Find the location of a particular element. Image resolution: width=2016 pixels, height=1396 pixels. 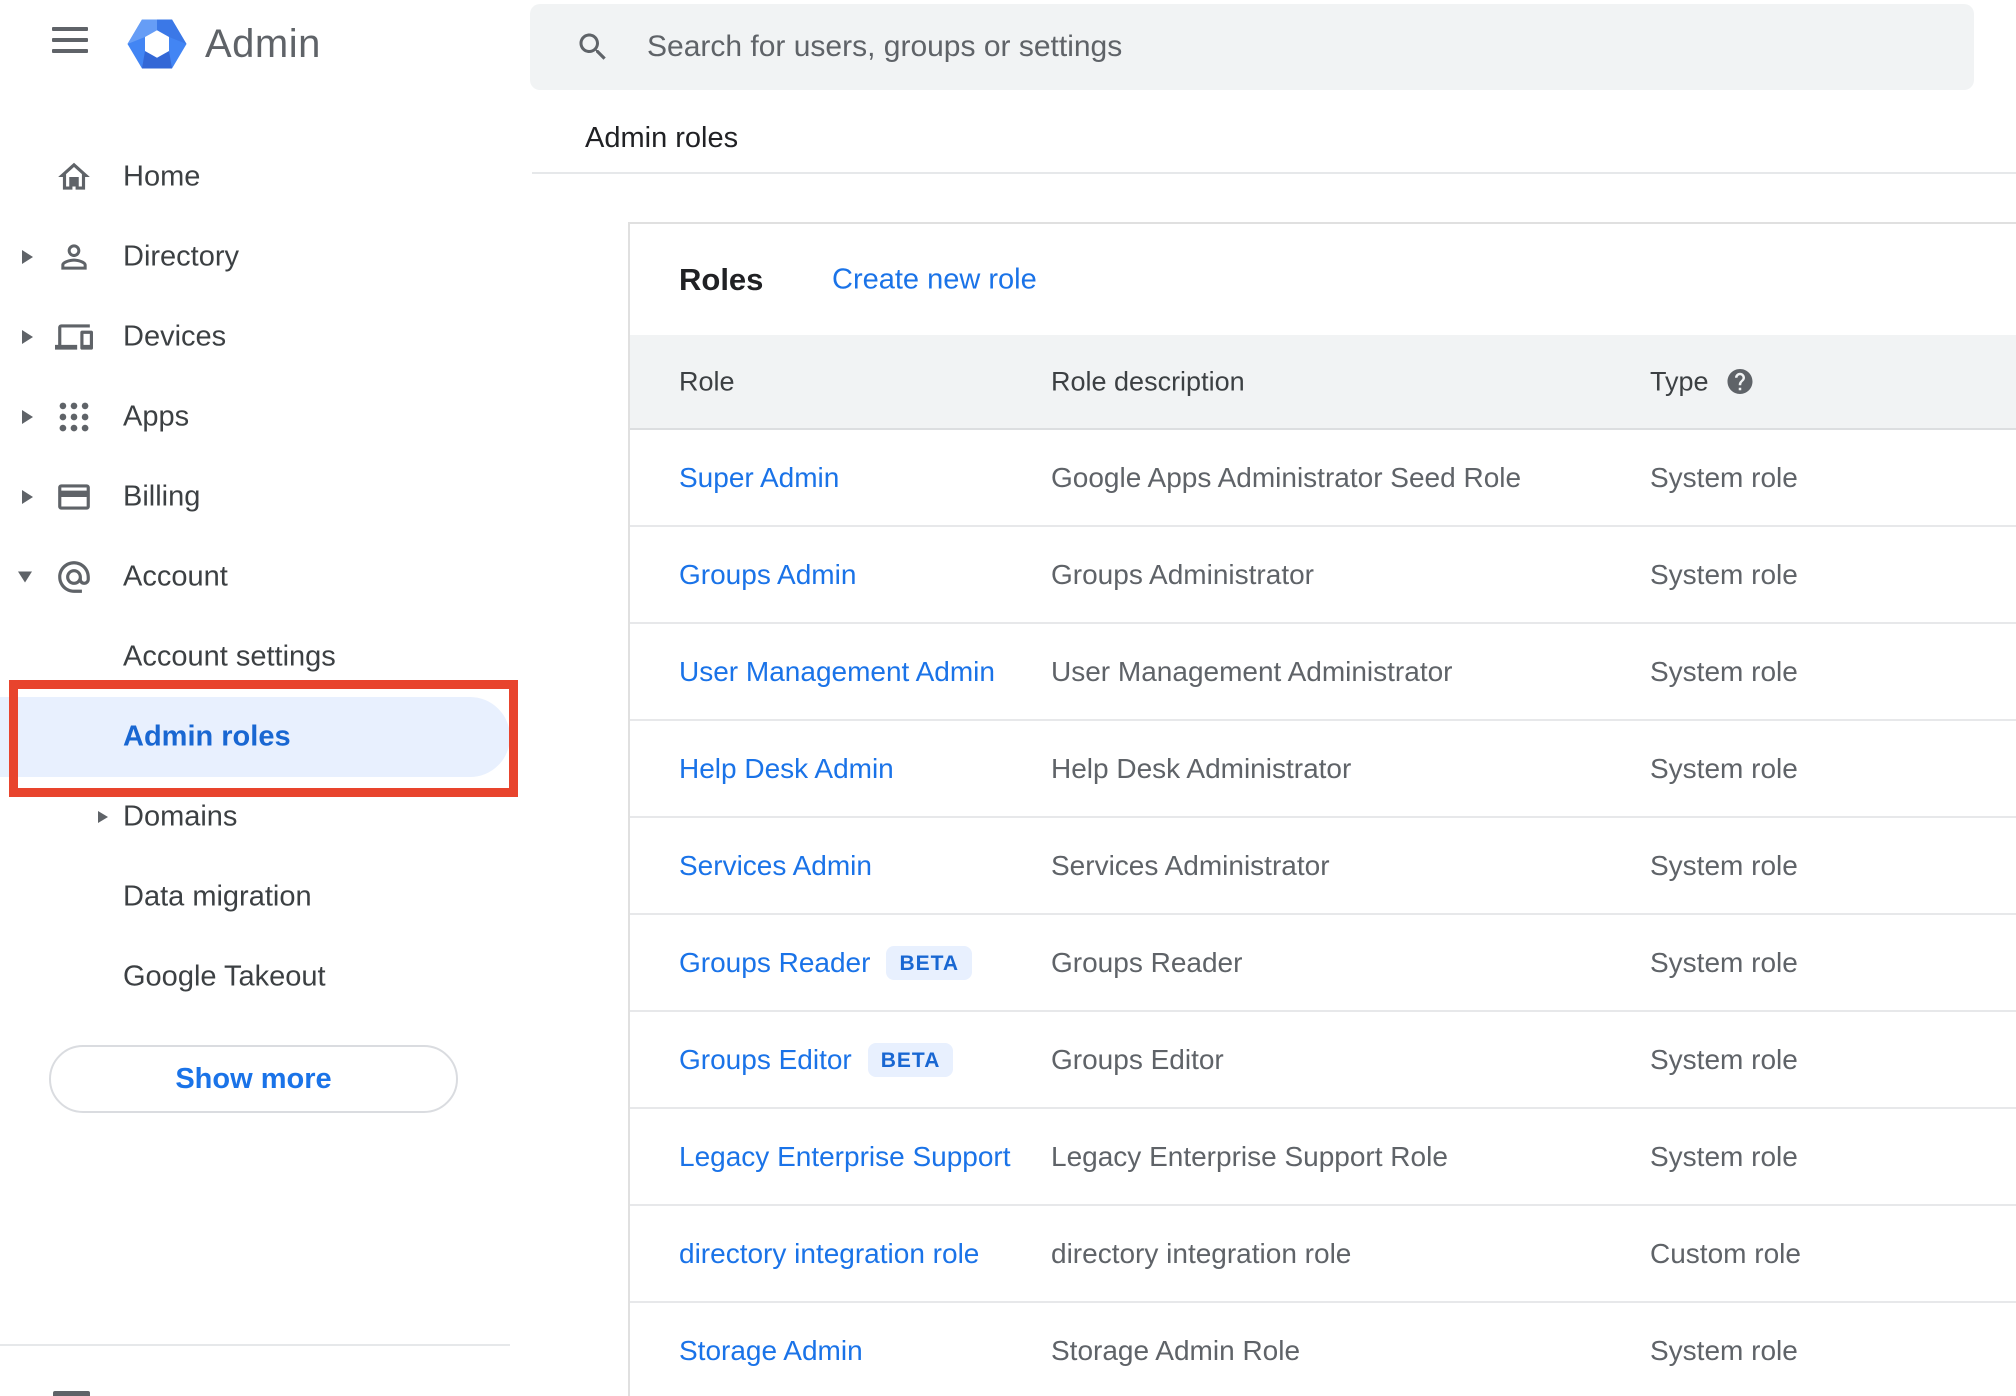

column-header-role: Role is located at coordinates (707, 381).